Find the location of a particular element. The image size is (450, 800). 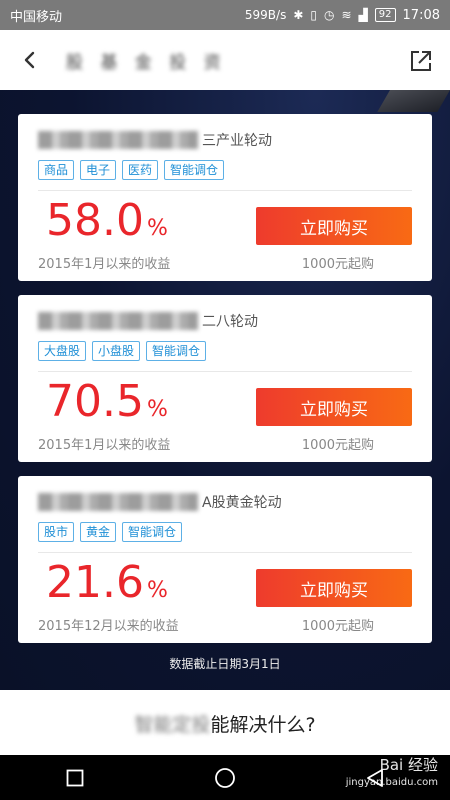

return-rate: 21.6 % is located at coordinates (107, 583).